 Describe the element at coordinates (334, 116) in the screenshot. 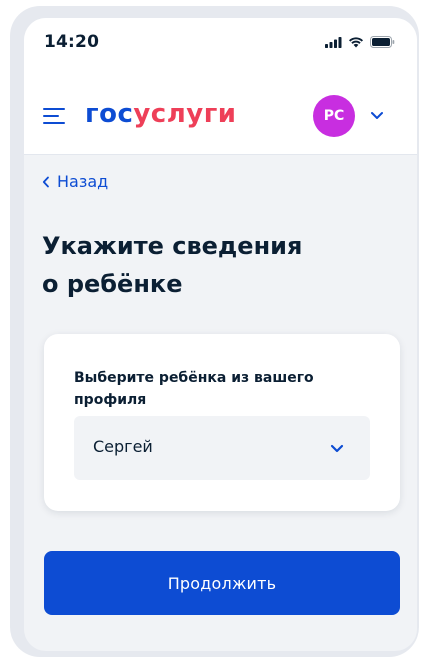

I see `user-avatar: РС` at that location.